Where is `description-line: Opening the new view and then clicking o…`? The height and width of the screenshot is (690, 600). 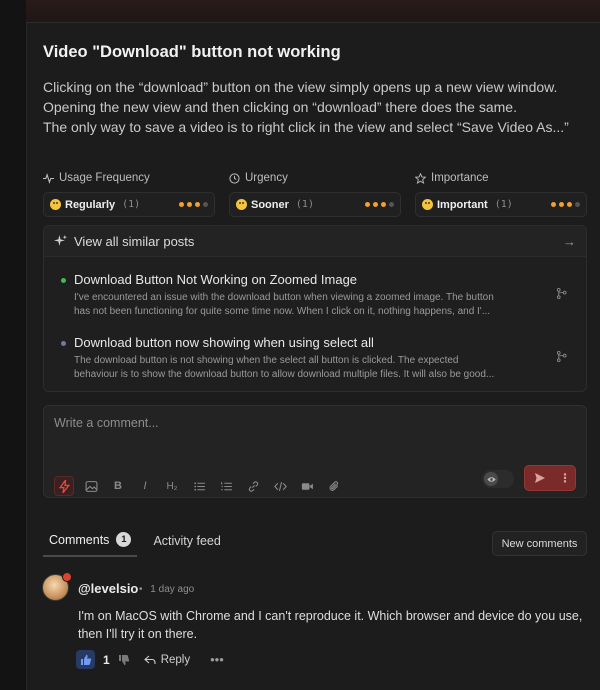
description-line: Opening the new view and then clicking o… is located at coordinates (280, 107).